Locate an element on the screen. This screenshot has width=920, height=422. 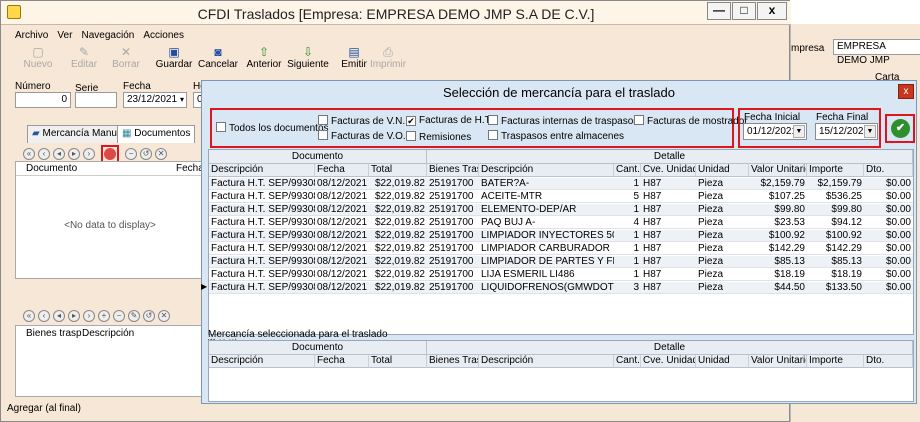
editar-button: ✎ Editar is located at coordinates (84, 59).